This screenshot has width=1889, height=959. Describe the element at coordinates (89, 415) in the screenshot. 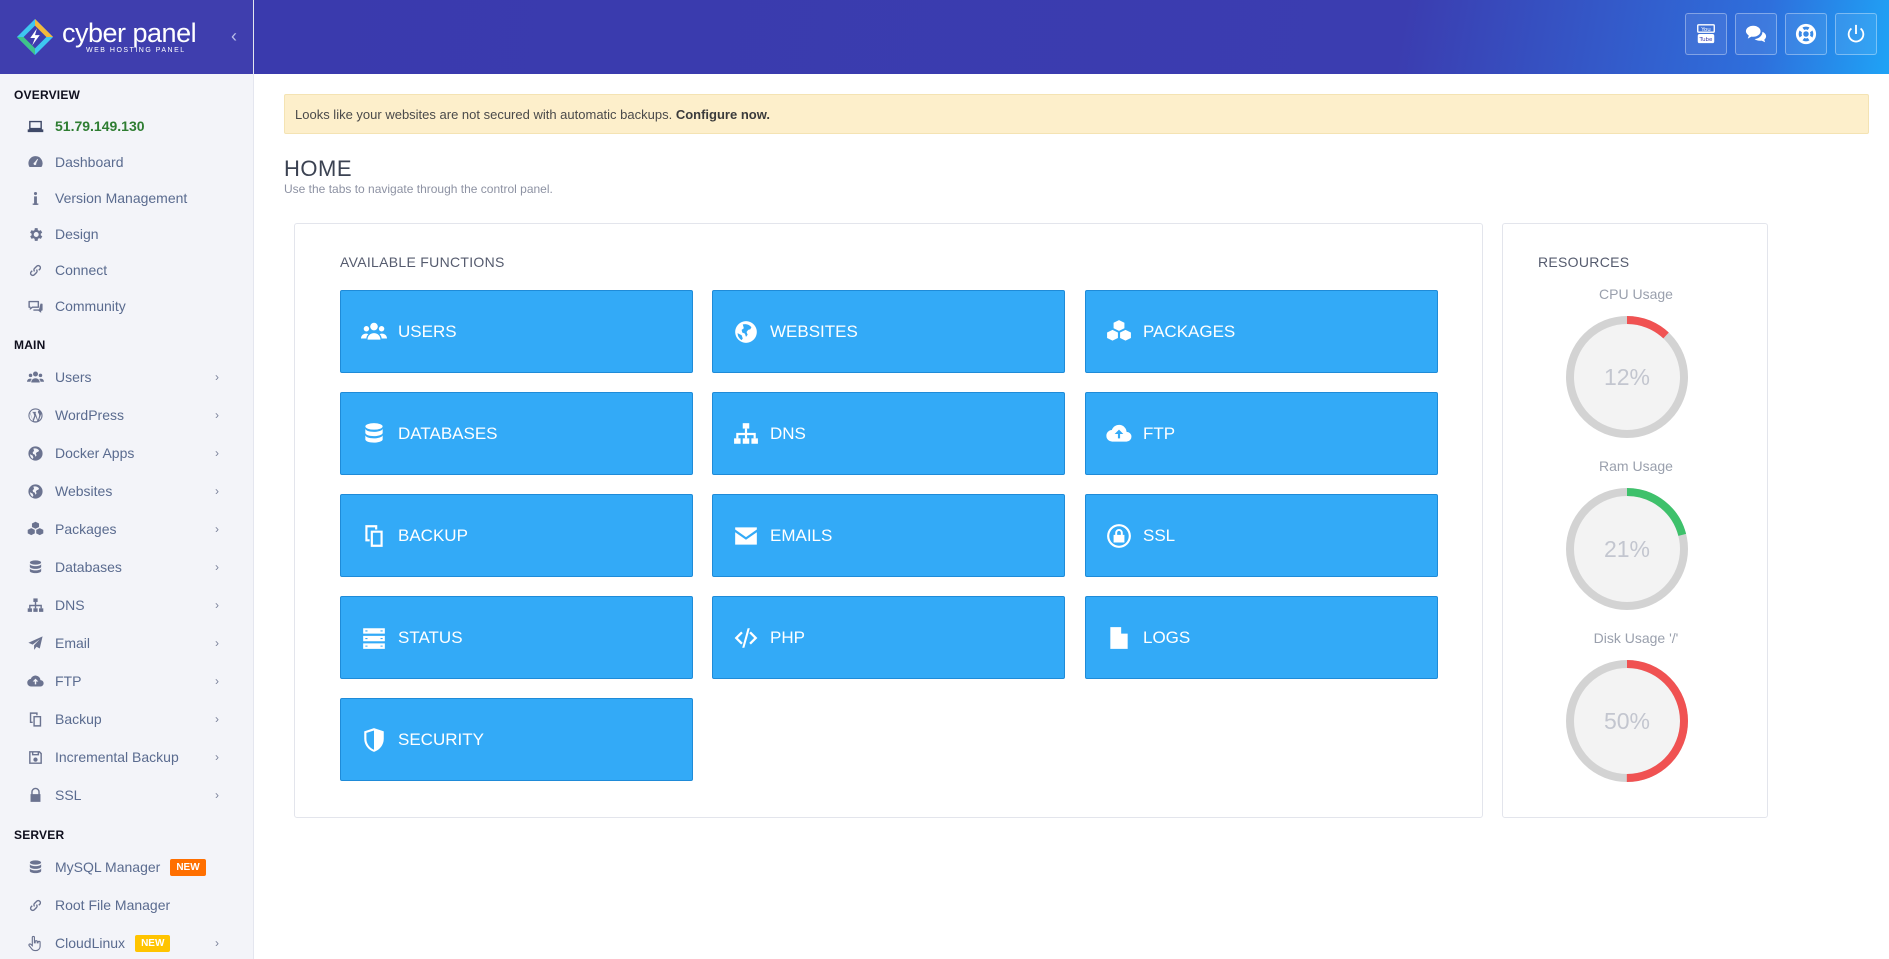

I see `sidebar-item-label: WordPress` at that location.